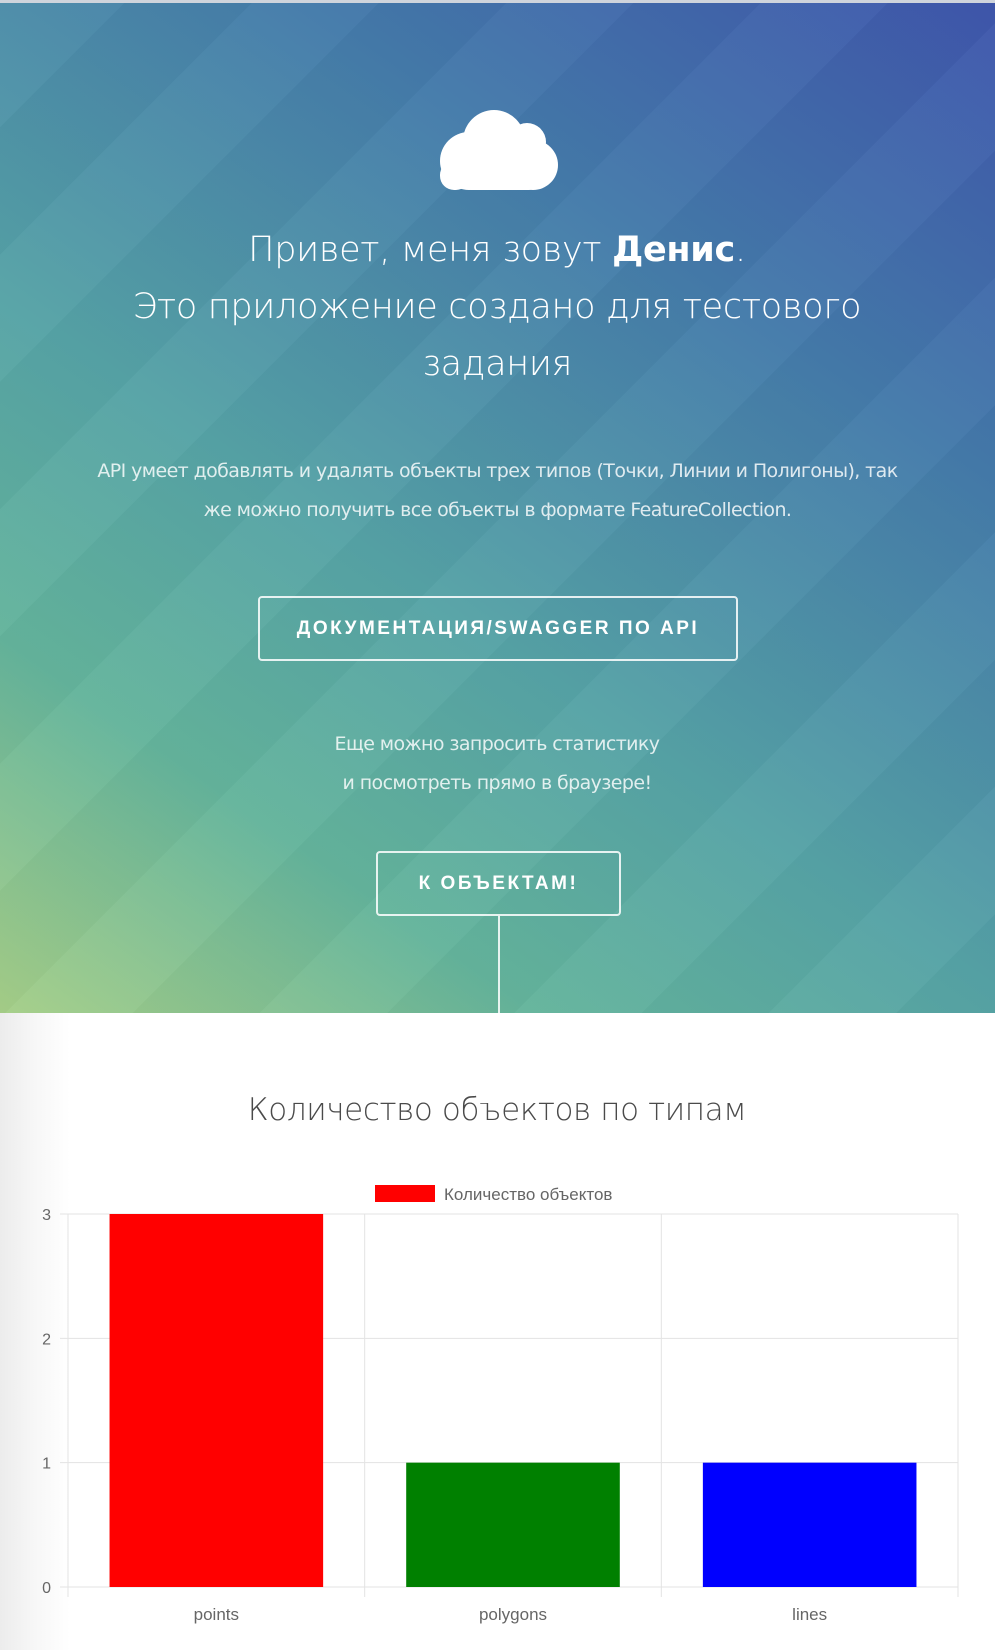 Image resolution: width=995 pixels, height=1650 pixels. I want to click on bar-lines, so click(809, 1524).